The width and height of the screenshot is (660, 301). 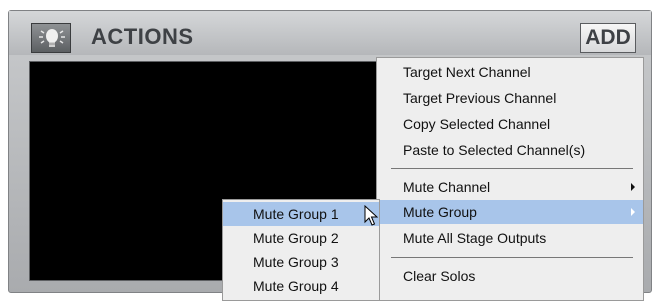 What do you see at coordinates (510, 124) in the screenshot?
I see `menu-item-copy-selected-channel: Copy Selected Channel` at bounding box center [510, 124].